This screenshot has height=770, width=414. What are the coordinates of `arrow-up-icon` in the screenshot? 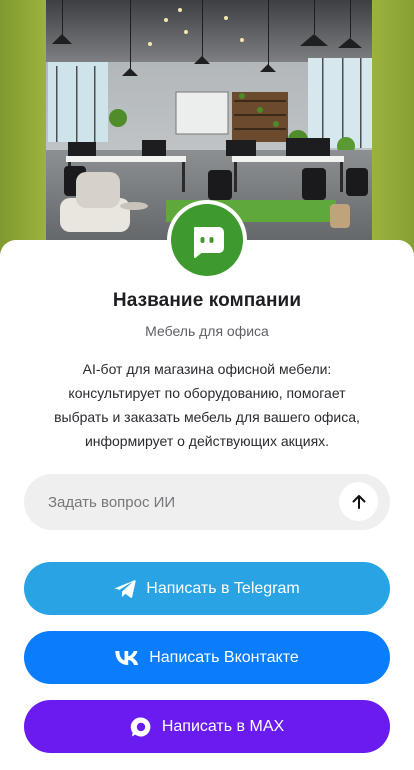 It's located at (358, 501).